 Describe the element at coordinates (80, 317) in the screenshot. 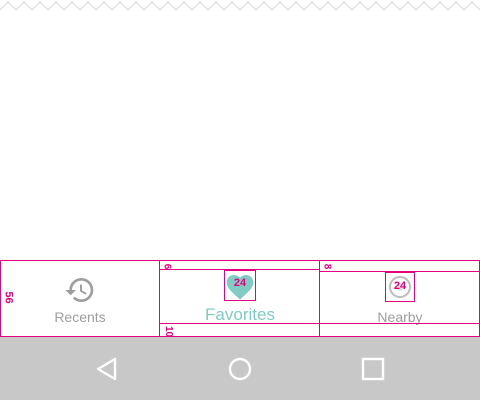

I see `nav-label-recents: Recents` at that location.